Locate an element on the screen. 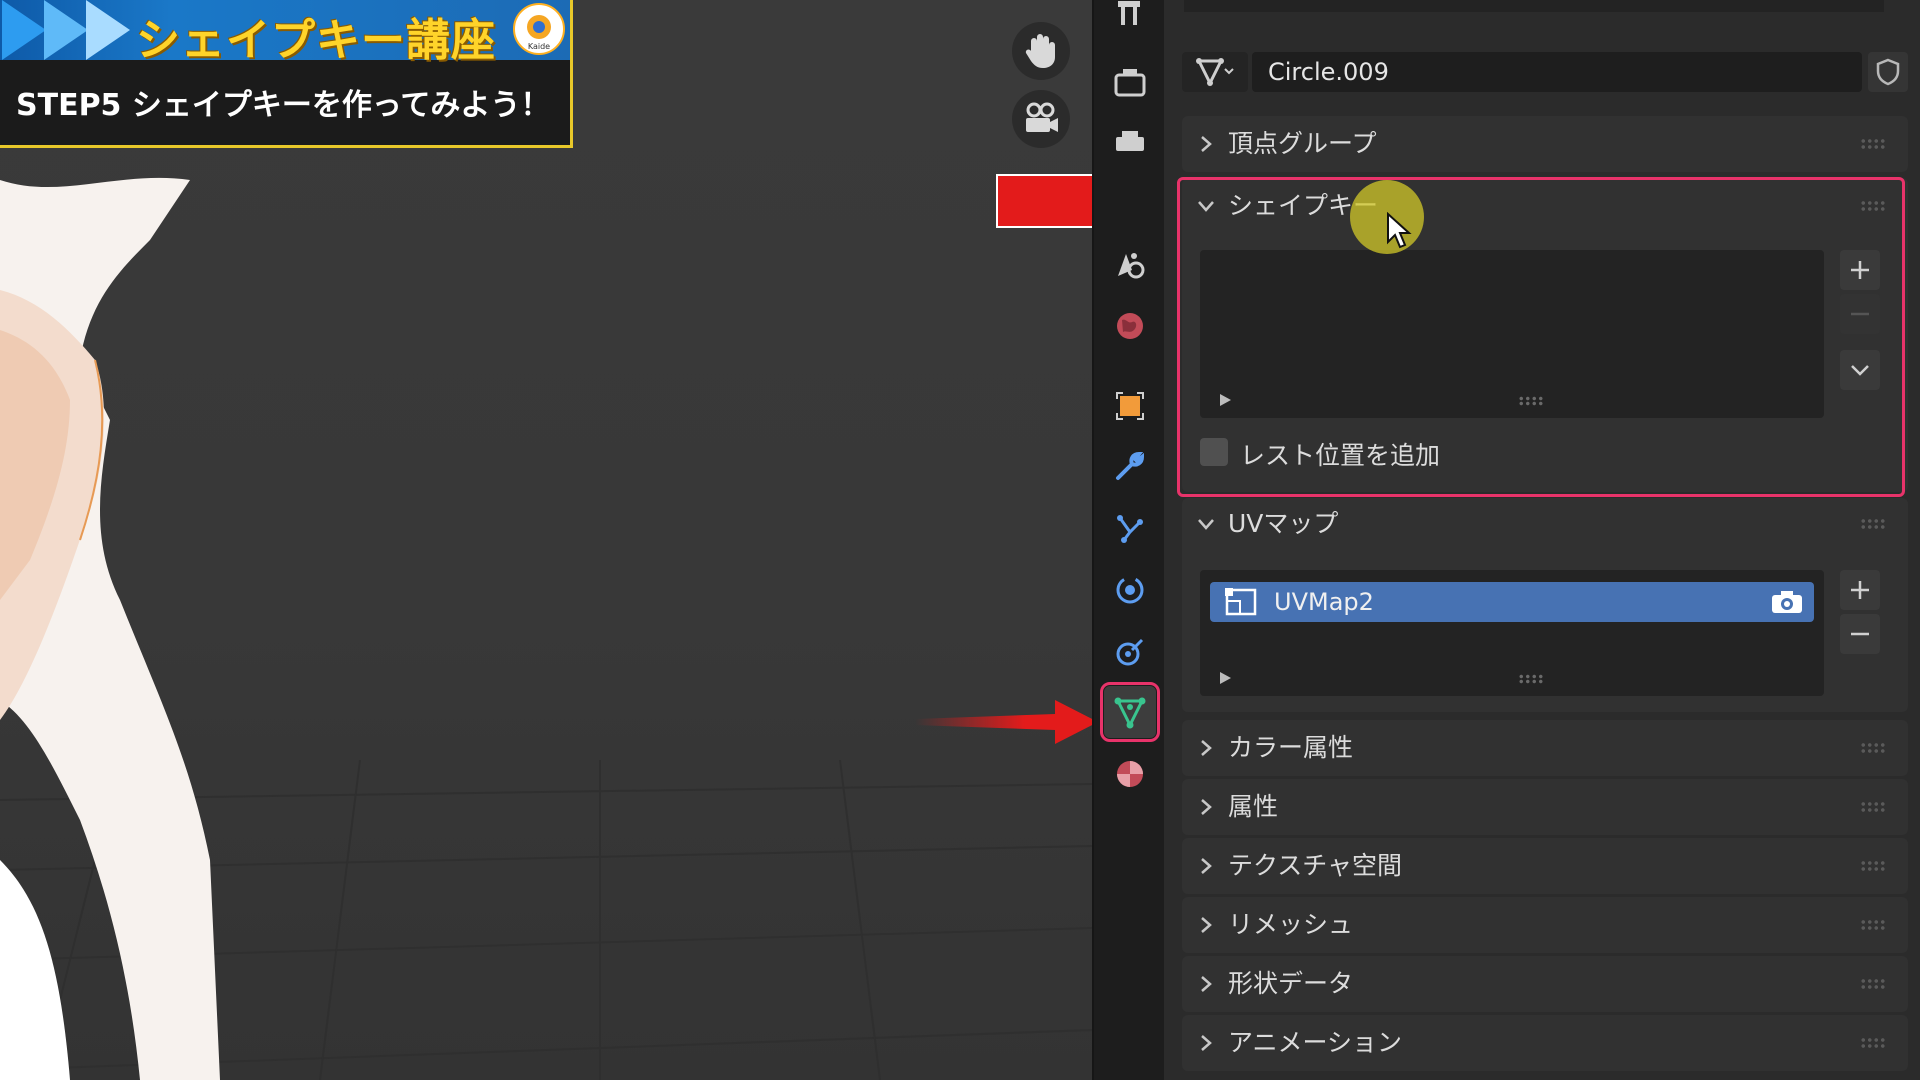 The image size is (1920, 1080). banner-title: シェイプキー講座 is located at coordinates (316, 40).